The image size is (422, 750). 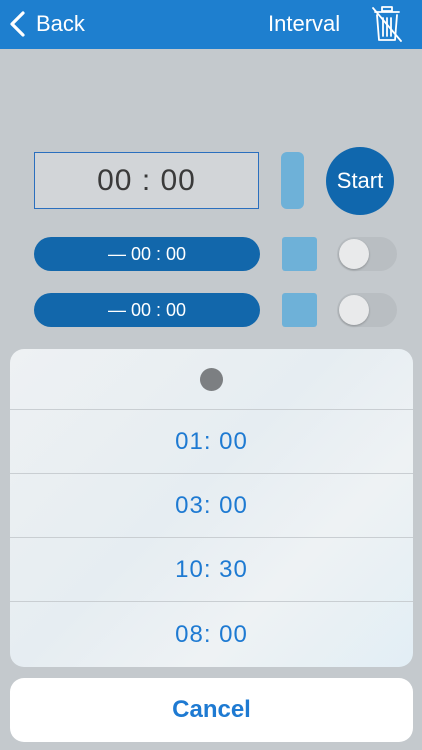 I want to click on page-title: Interval, so click(x=304, y=23).